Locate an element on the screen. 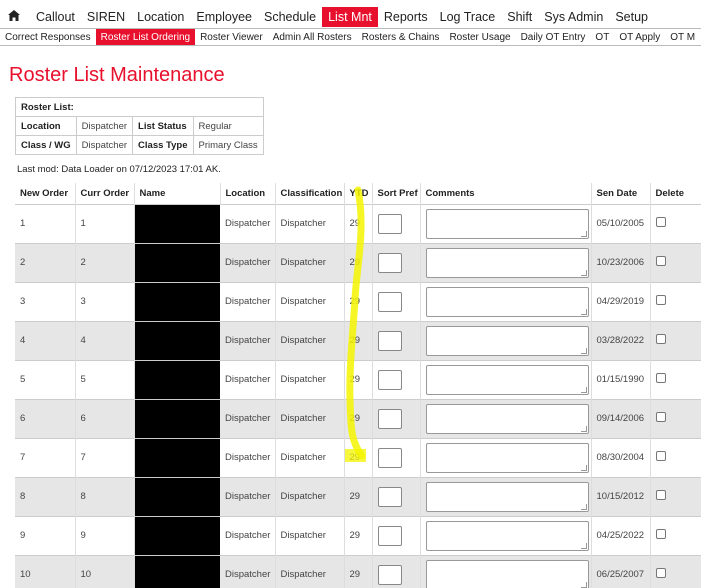 The width and height of the screenshot is (701, 588). new-order-cell: 5 is located at coordinates (45, 379).